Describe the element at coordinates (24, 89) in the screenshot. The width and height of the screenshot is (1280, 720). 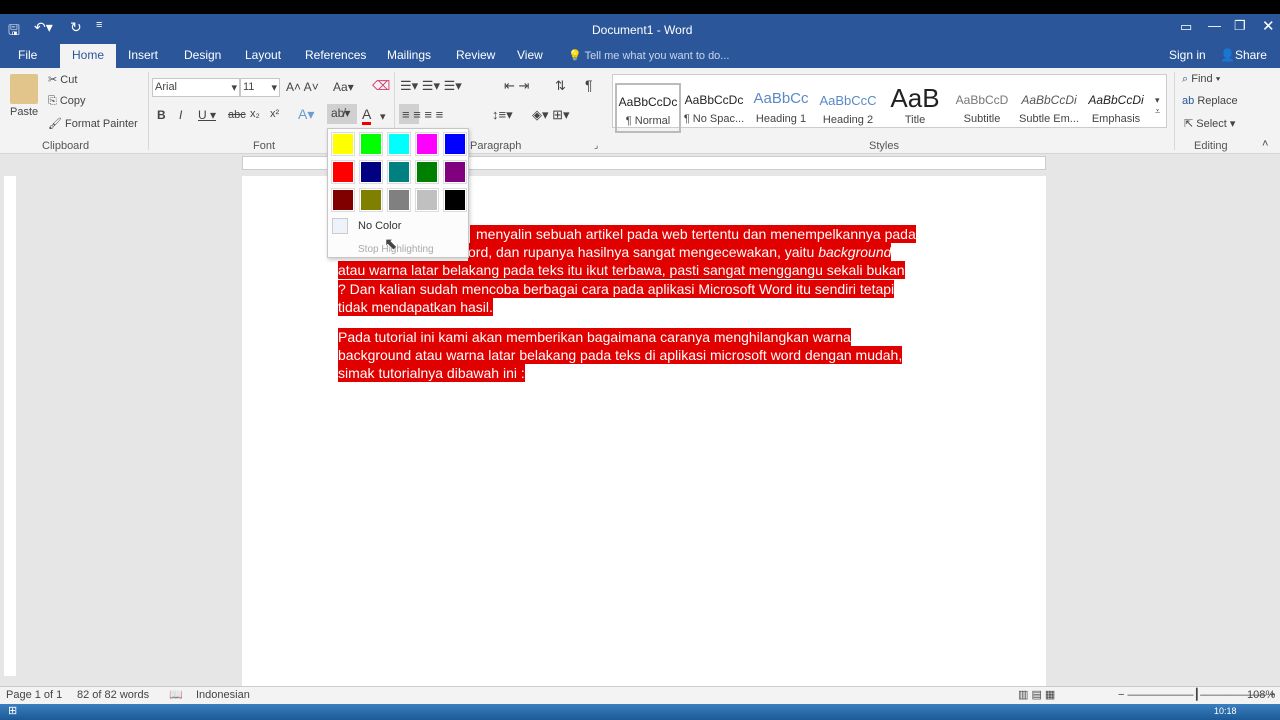
I see `paste-icon` at that location.